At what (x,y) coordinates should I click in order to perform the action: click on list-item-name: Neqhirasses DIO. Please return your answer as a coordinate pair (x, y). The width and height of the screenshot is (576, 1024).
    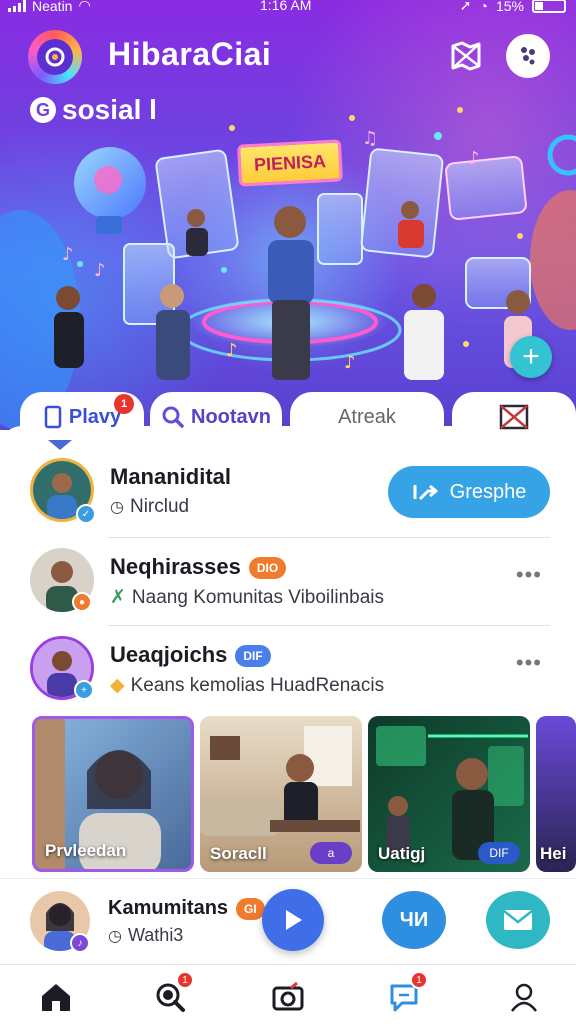
    Looking at the image, I should click on (198, 567).